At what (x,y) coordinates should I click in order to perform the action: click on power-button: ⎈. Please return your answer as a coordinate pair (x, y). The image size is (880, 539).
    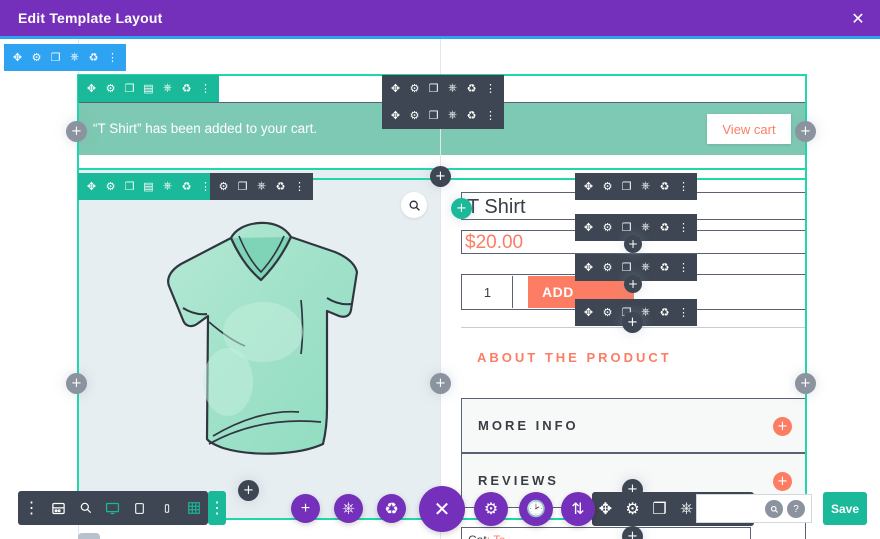
    Looking at the image, I should click on (348, 508).